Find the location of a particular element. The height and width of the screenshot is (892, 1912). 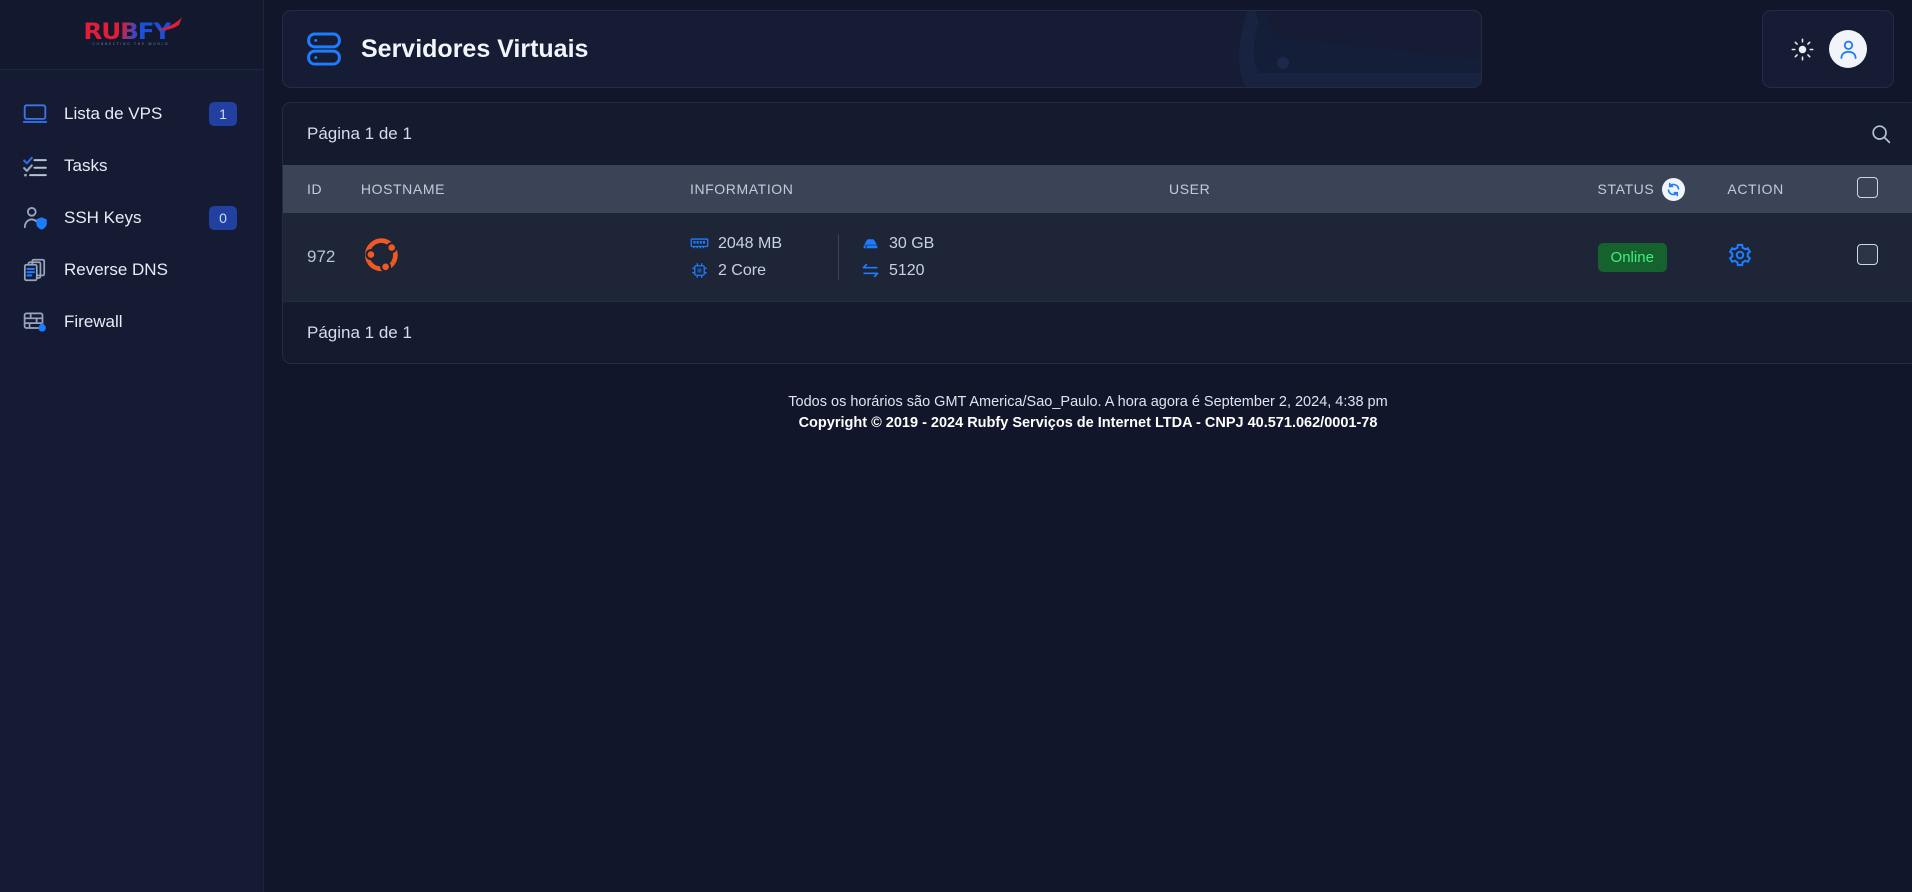

info-bandwidth-value: 5120 is located at coordinates (906, 270).